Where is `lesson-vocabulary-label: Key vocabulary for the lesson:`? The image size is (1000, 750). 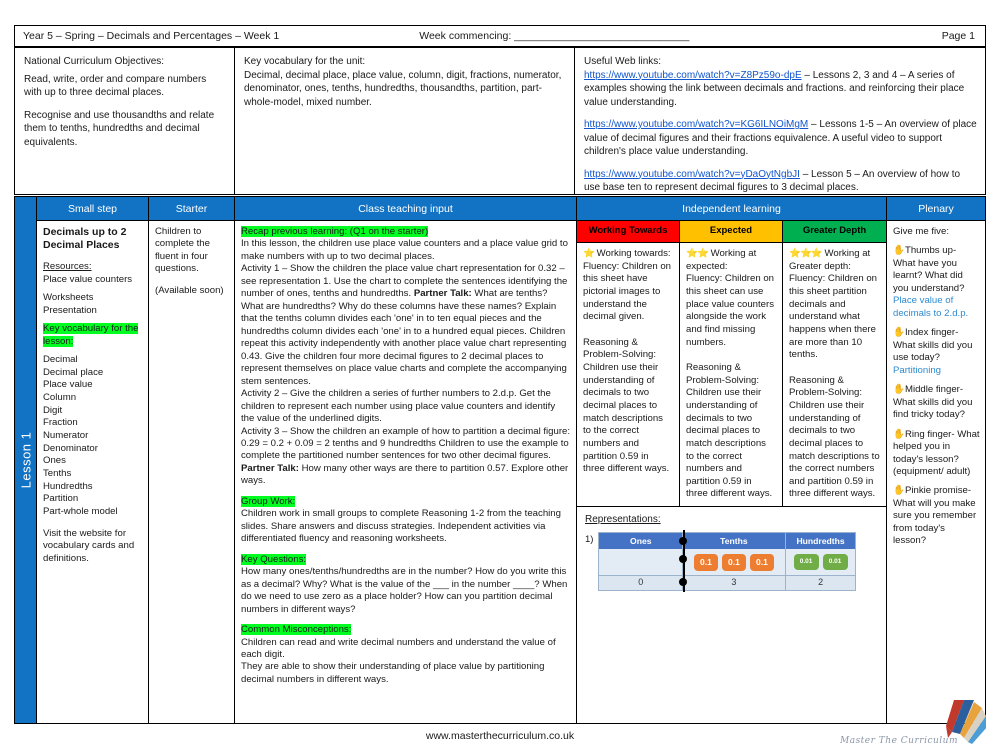 lesson-vocabulary-label: Key vocabulary for the lesson: is located at coordinates (91, 335).